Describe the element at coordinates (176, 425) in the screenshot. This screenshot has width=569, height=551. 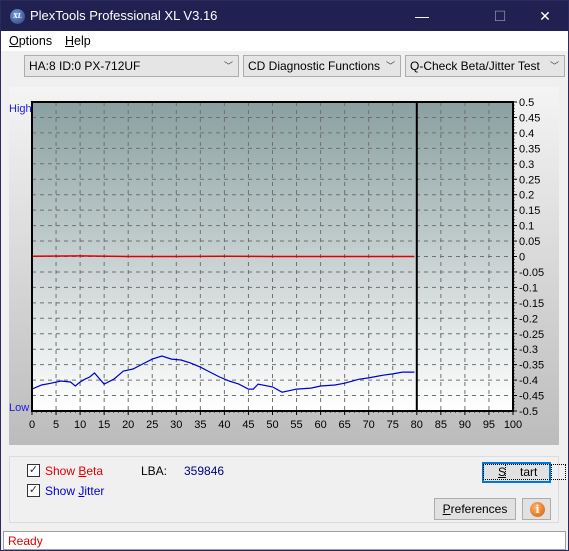
I see `x-tick-label: 30` at that location.